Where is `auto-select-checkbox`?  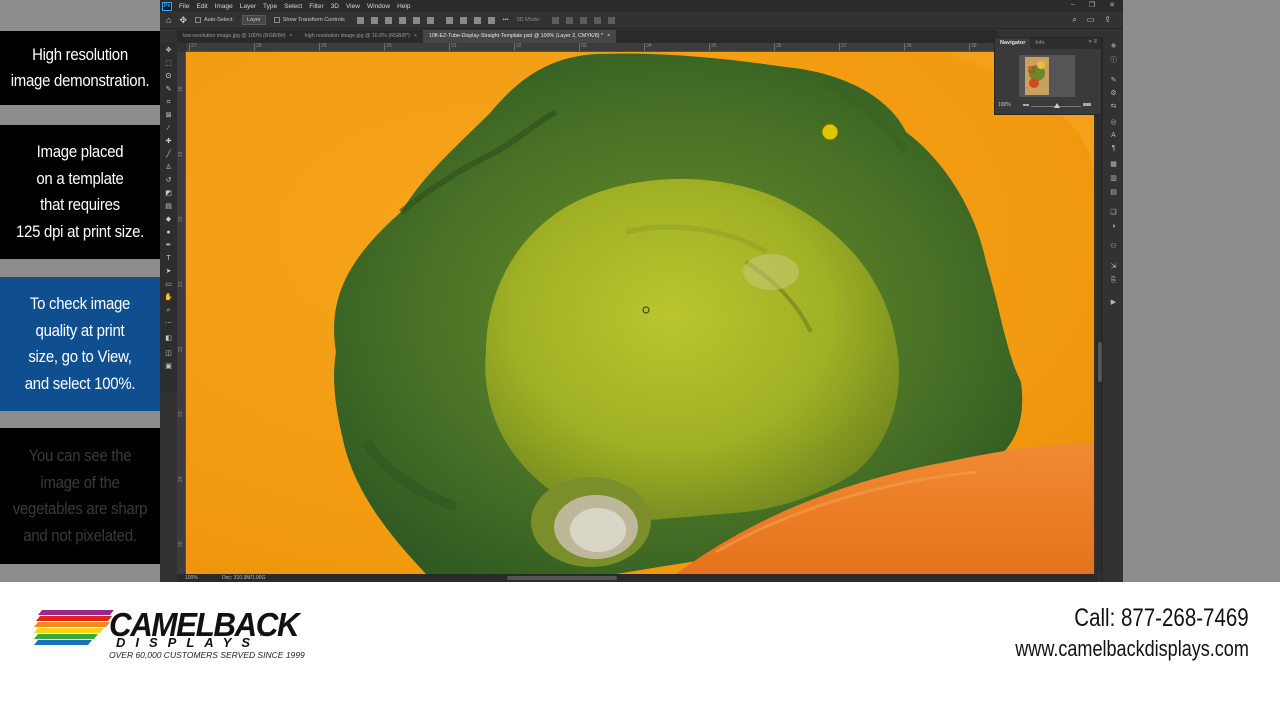
auto-select-checkbox is located at coordinates (197, 20).